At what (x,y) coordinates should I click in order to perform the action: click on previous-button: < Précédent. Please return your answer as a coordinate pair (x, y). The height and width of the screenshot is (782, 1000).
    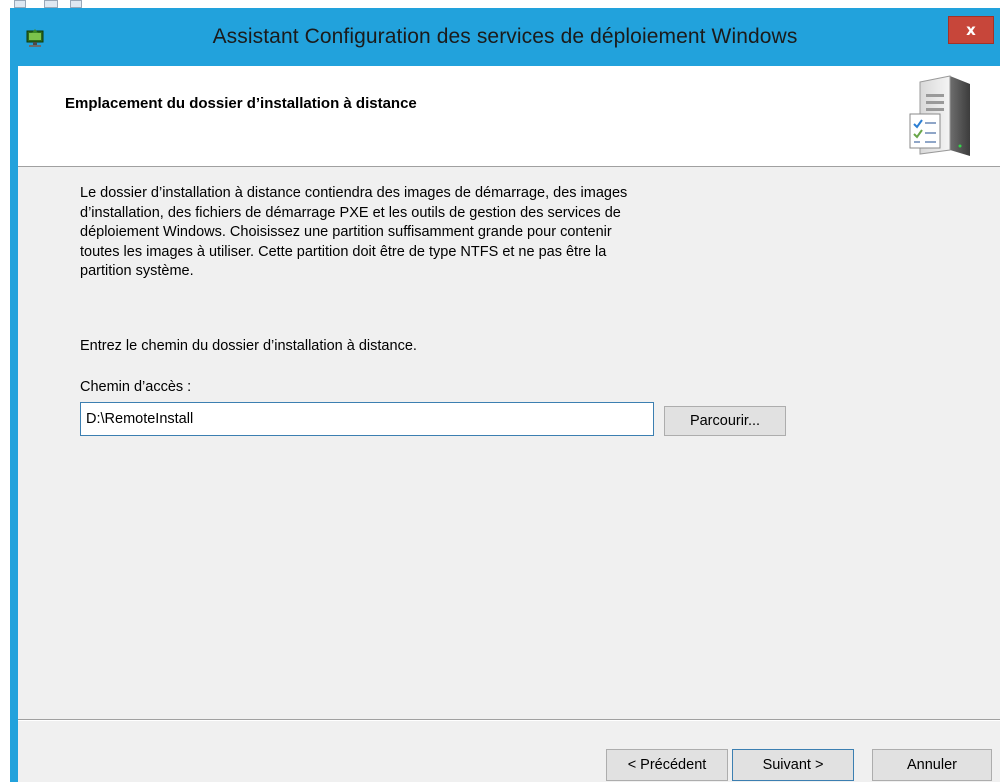
    Looking at the image, I should click on (667, 765).